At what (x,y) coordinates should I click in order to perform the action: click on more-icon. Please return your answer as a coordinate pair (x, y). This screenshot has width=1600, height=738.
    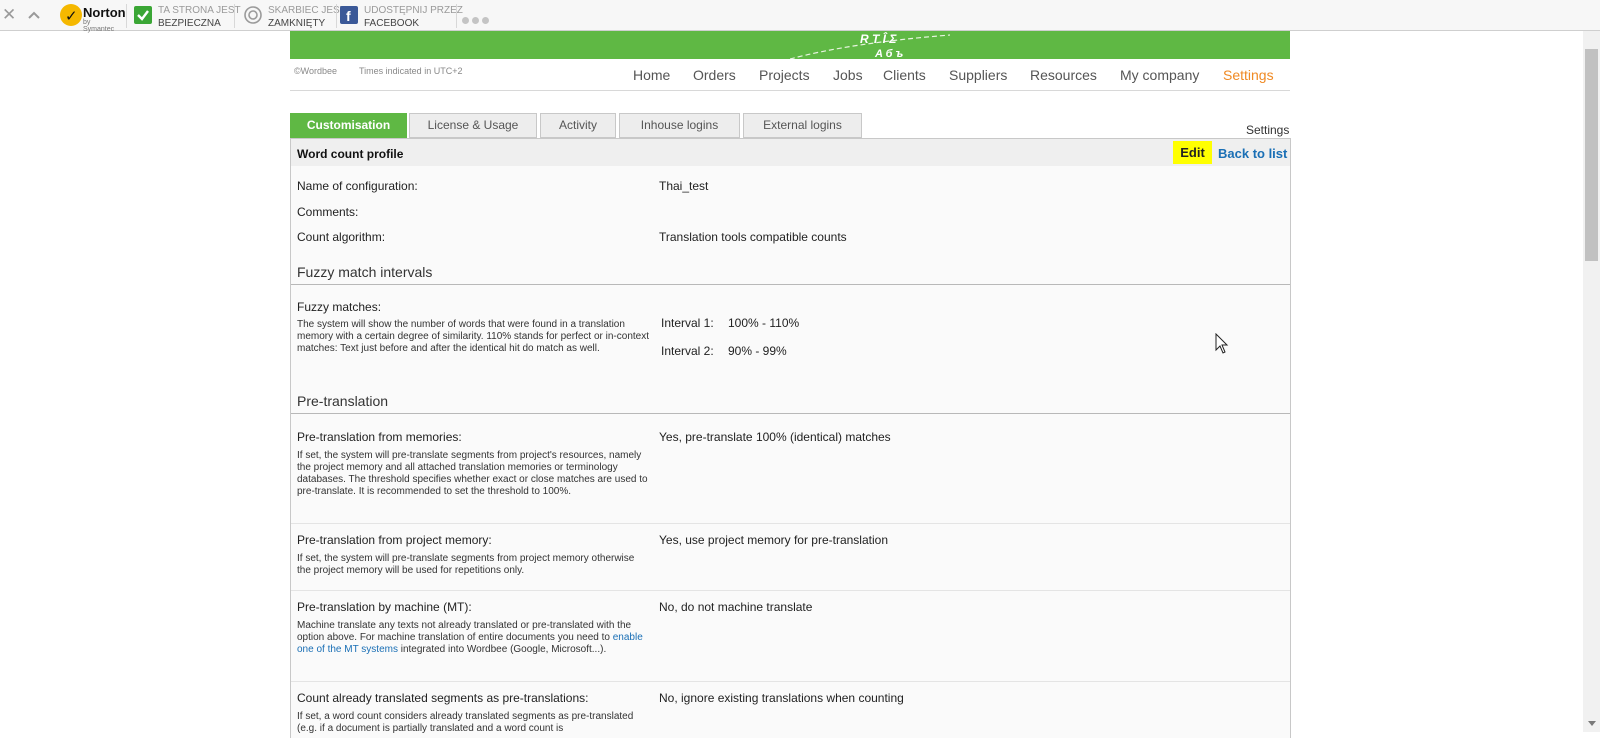
    Looking at the image, I should click on (477, 20).